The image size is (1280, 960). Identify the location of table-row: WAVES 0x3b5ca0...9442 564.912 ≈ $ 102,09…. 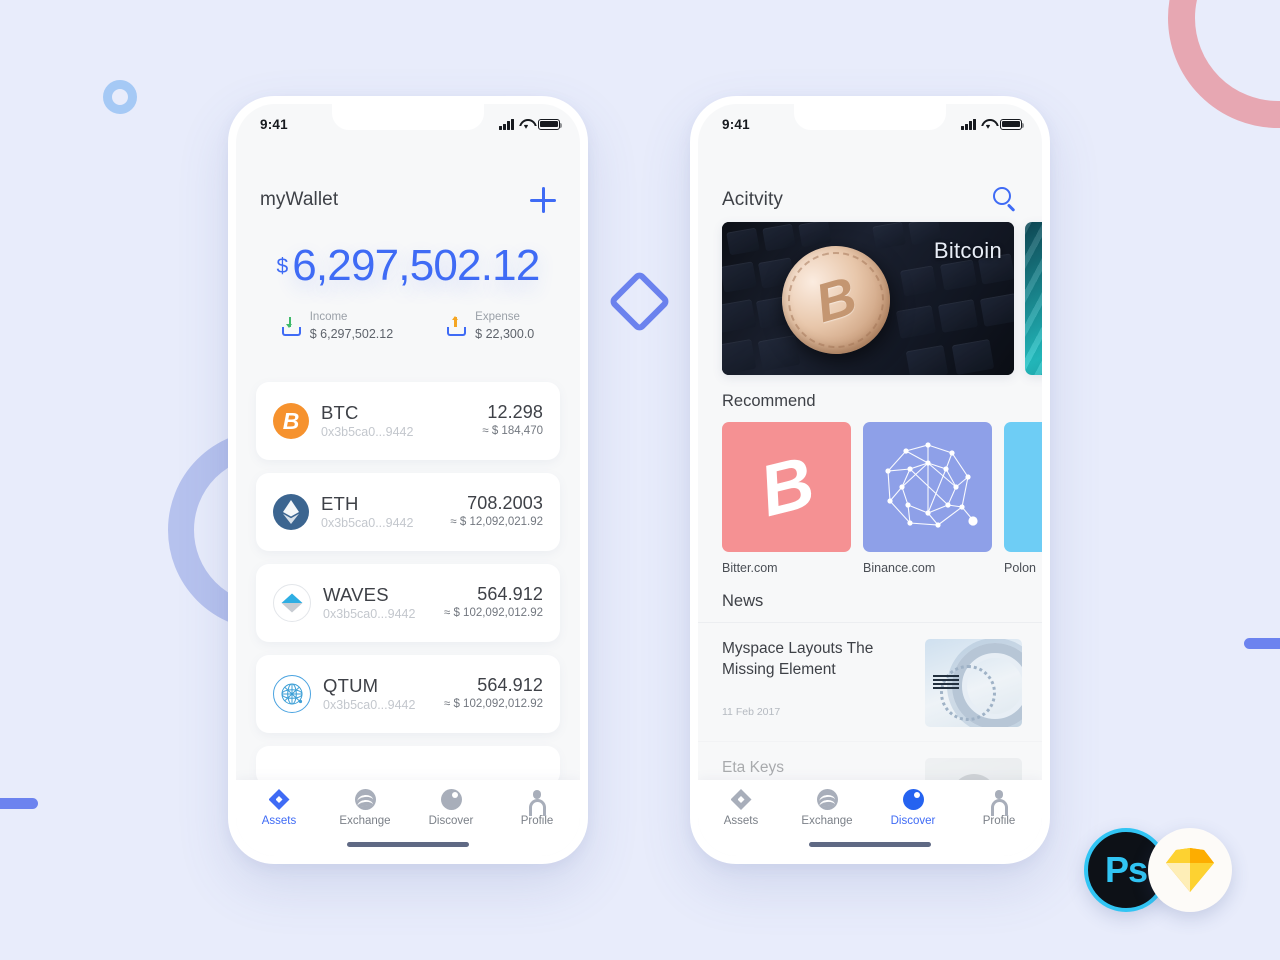
(408, 603).